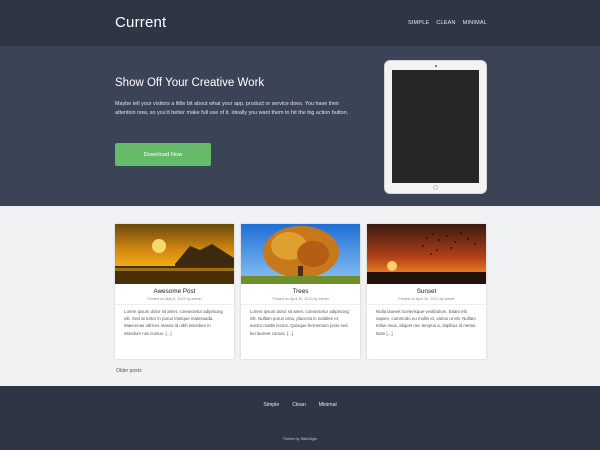 The image size is (600, 450). What do you see at coordinates (174, 299) in the screenshot?
I see `post-meta: Posted on May 6, 2013 by admin` at bounding box center [174, 299].